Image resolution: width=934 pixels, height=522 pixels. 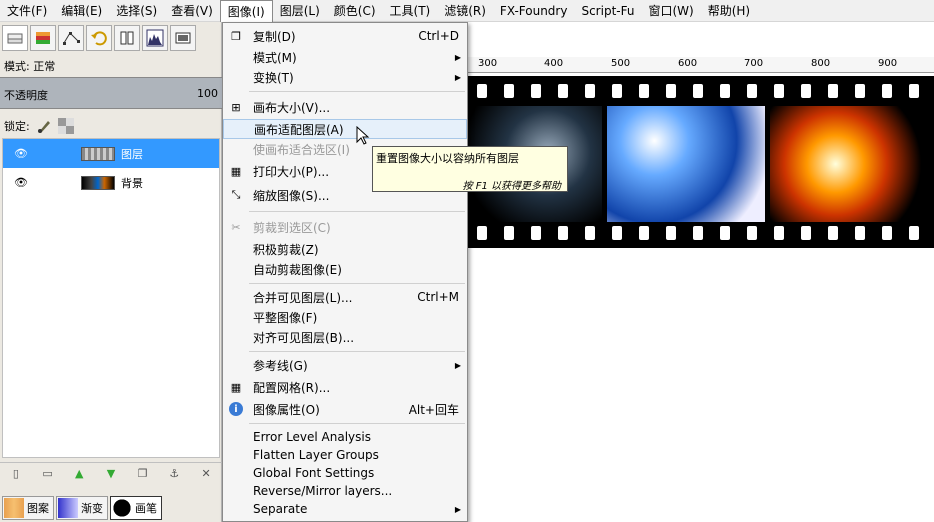 What do you see at coordinates (300, 11) in the screenshot?
I see `menu-layer: 图层(L)` at bounding box center [300, 11].